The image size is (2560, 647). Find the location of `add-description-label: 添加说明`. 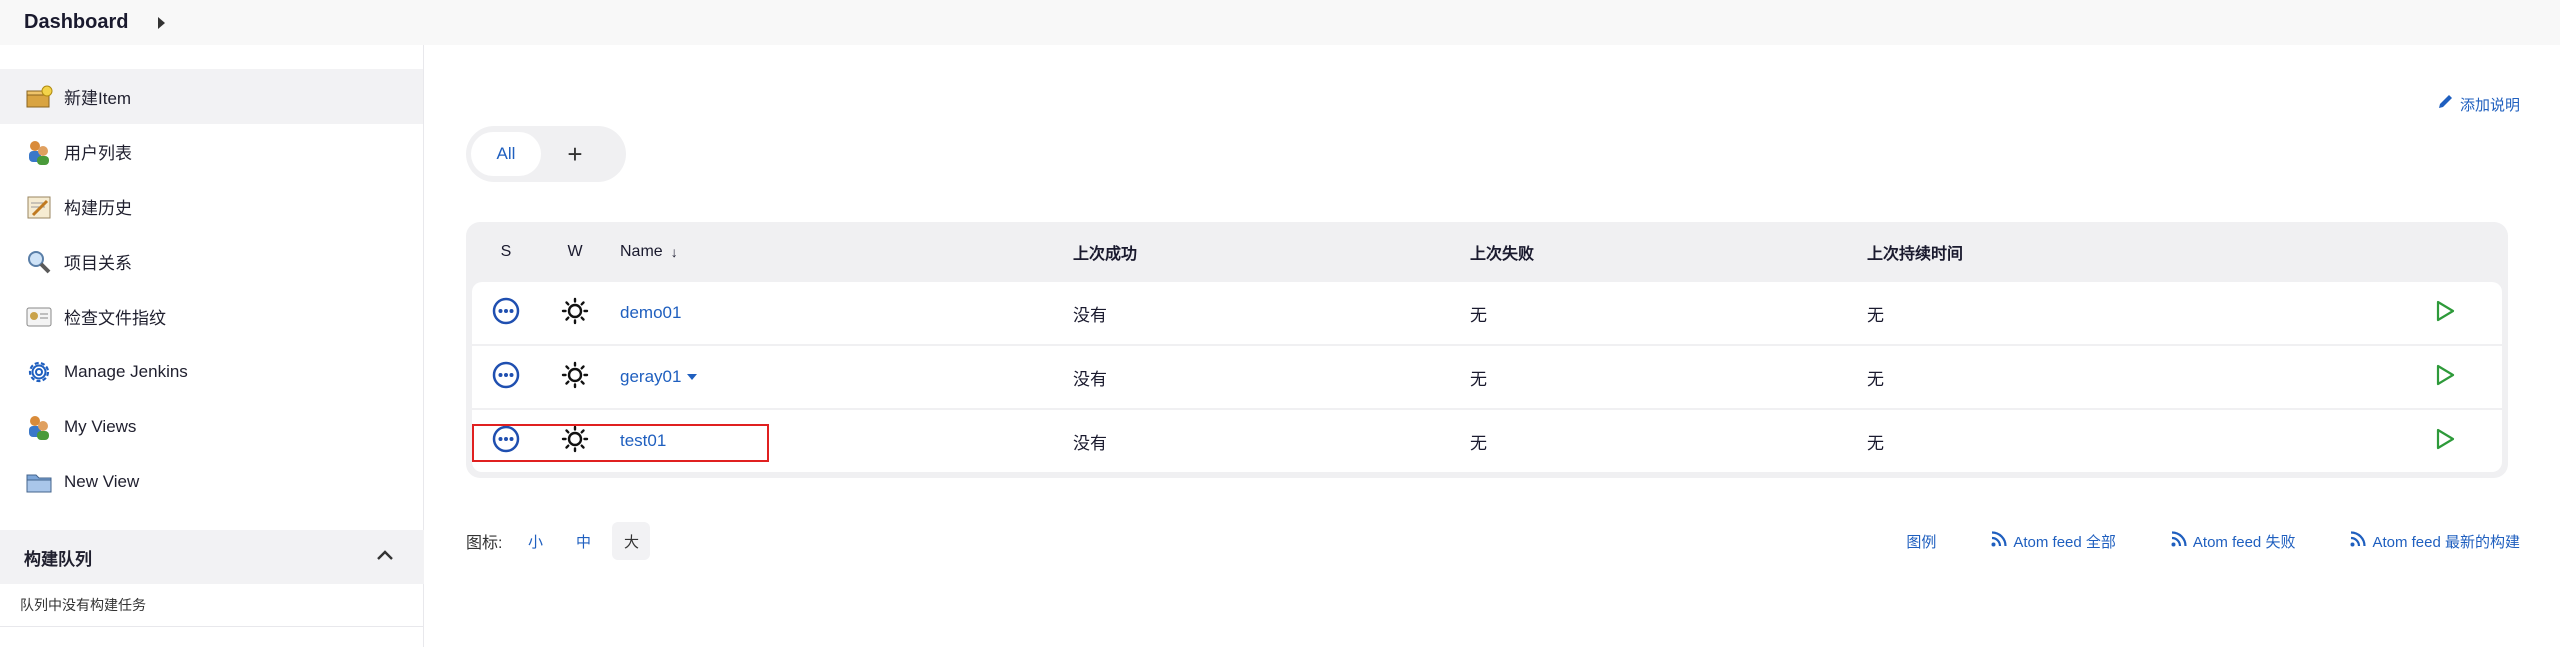

add-description-label: 添加说明 is located at coordinates (2489, 105).